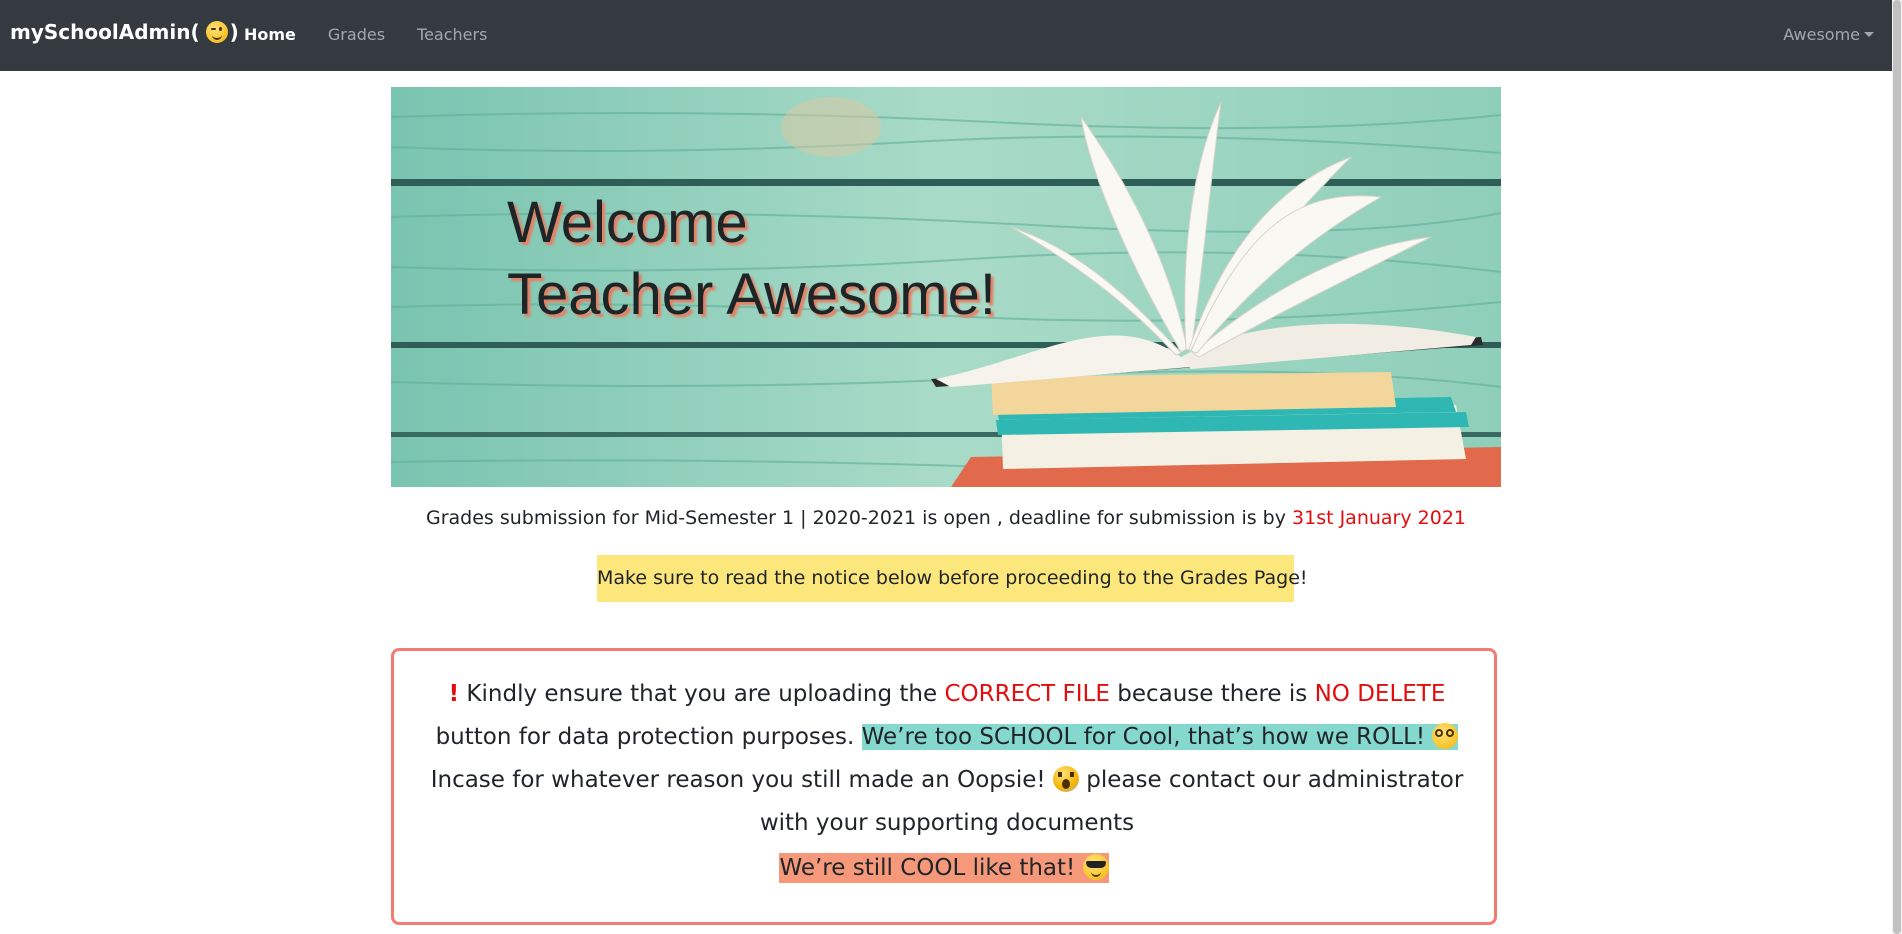  I want to click on hero-title-line2: Teacher Awesome!, so click(751, 294).